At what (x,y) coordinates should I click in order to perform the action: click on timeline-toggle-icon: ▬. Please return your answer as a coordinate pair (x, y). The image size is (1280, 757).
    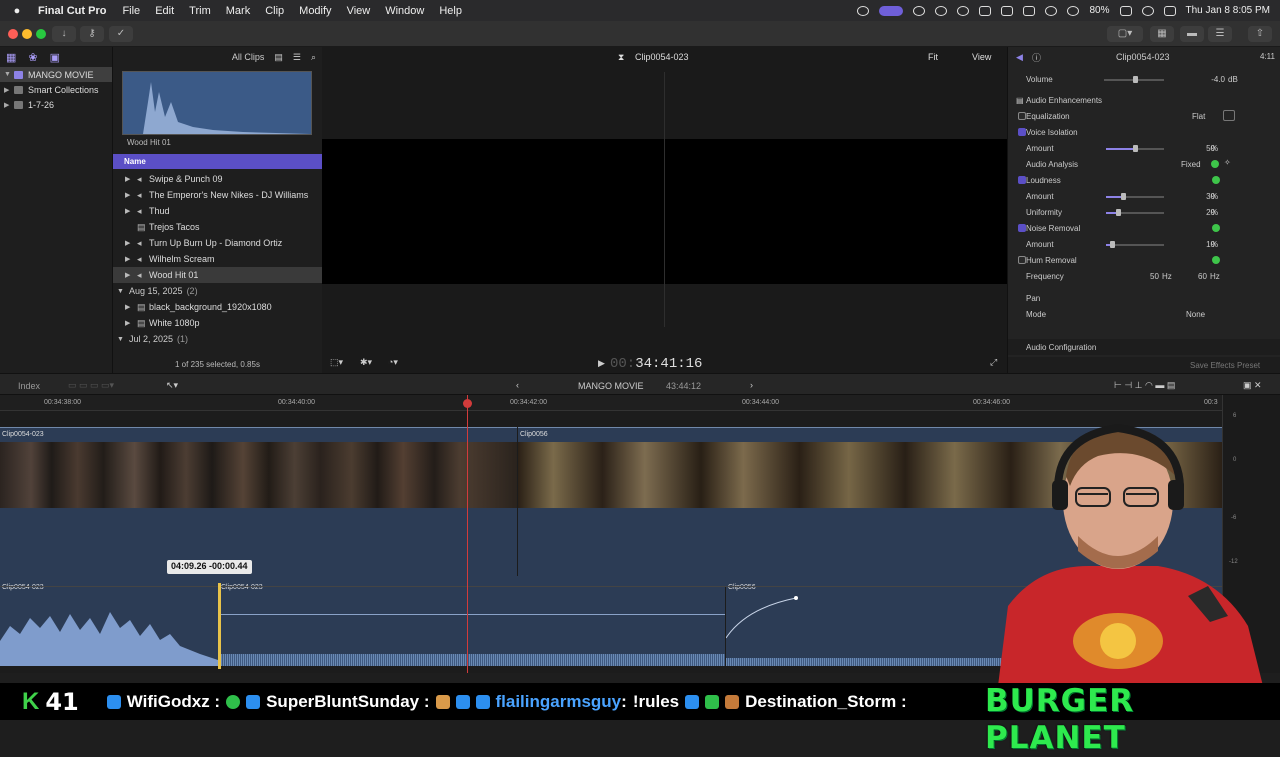
    Looking at the image, I should click on (1192, 34).